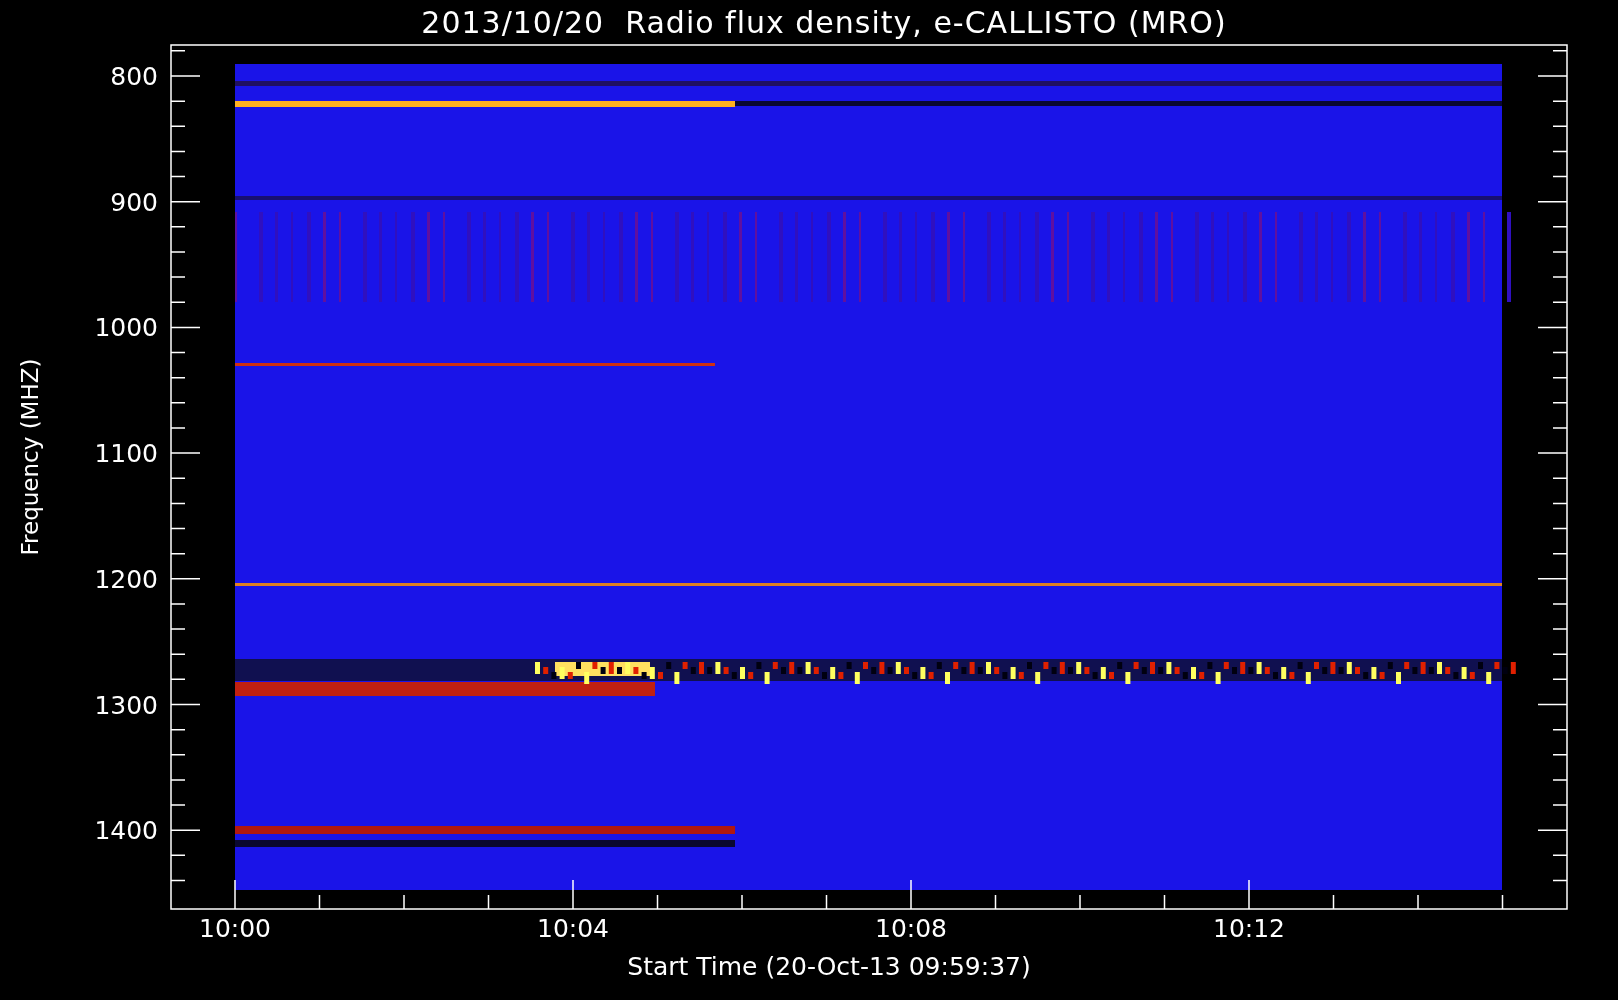 This screenshot has height=1000, width=1618. Describe the element at coordinates (911, 928) in the screenshot. I see `x-tick-label: 10:08` at that location.